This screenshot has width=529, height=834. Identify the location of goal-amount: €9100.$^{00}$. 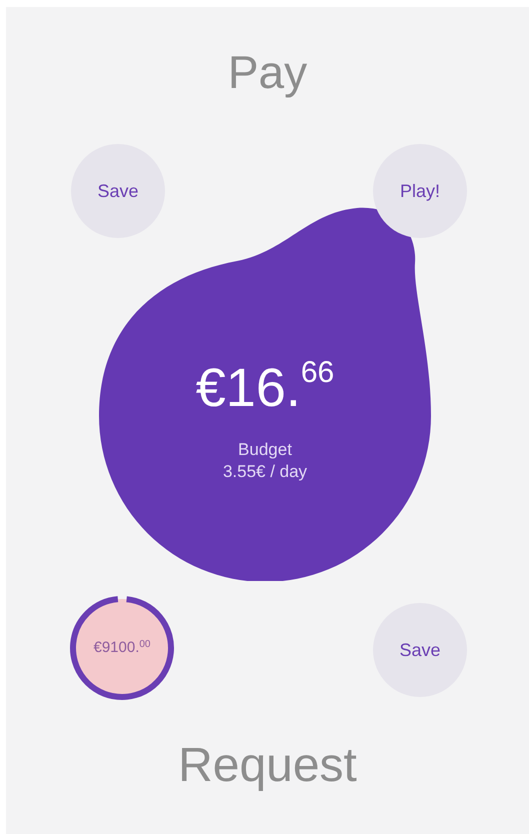
(121, 648).